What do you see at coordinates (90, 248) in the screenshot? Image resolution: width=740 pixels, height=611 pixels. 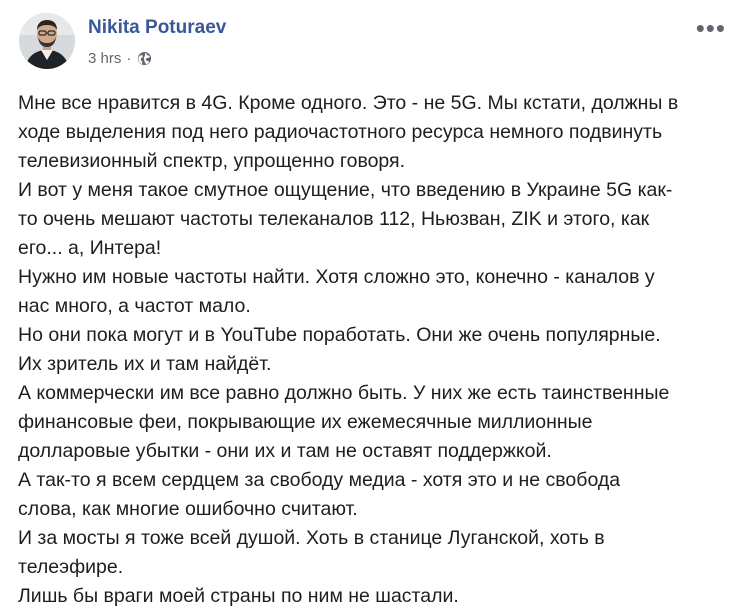 I see `post-text-line: его... а, Интера!` at bounding box center [90, 248].